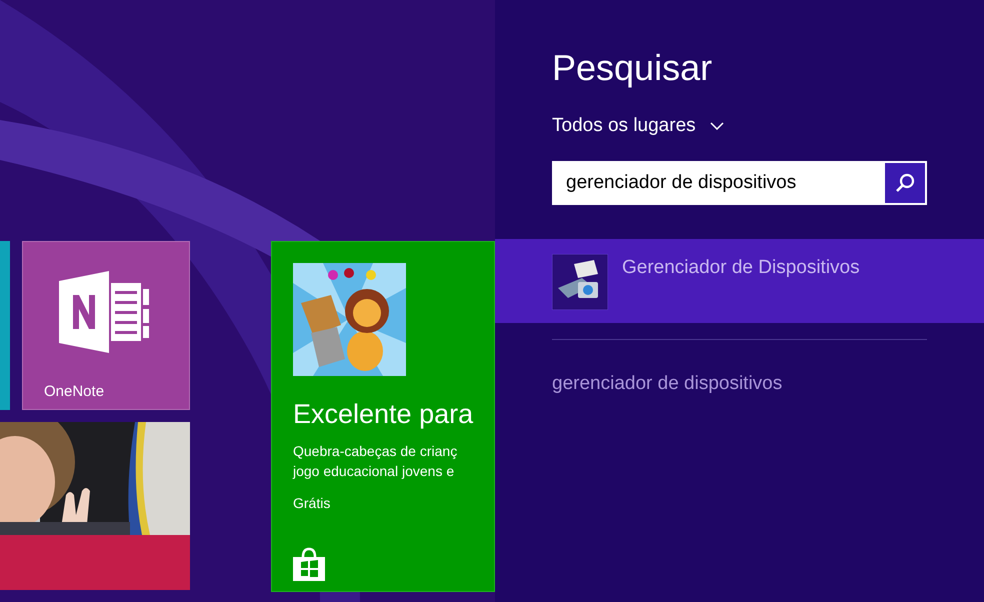 This screenshot has width=984, height=602. Describe the element at coordinates (75, 392) in the screenshot. I see `tile-label: OneNote` at that location.